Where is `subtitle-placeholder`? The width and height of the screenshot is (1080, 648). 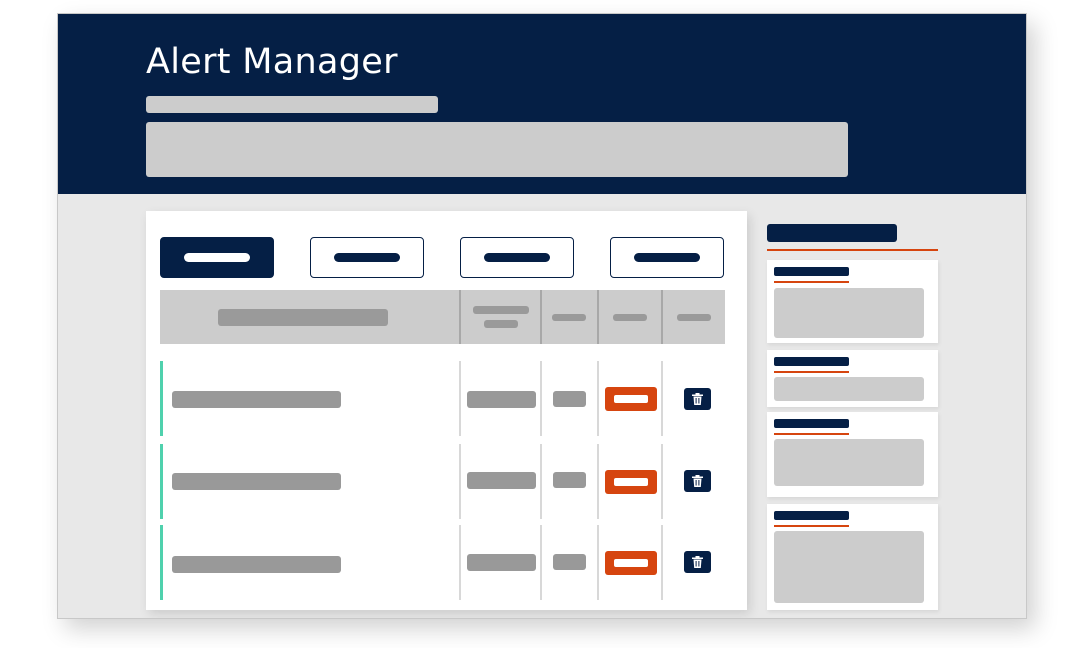
subtitle-placeholder is located at coordinates (292, 104).